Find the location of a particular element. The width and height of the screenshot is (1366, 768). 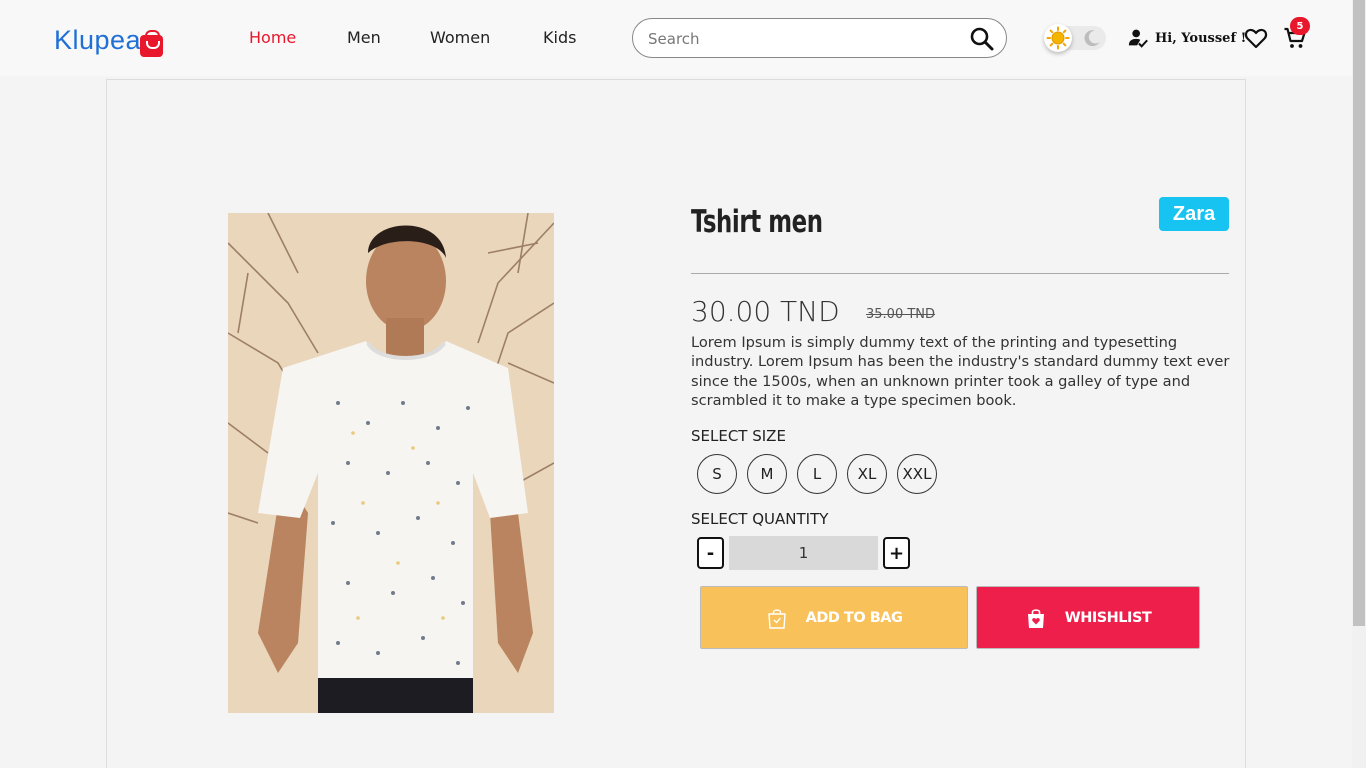

user-account: Hi, Youssef ! is located at coordinates (1186, 38).